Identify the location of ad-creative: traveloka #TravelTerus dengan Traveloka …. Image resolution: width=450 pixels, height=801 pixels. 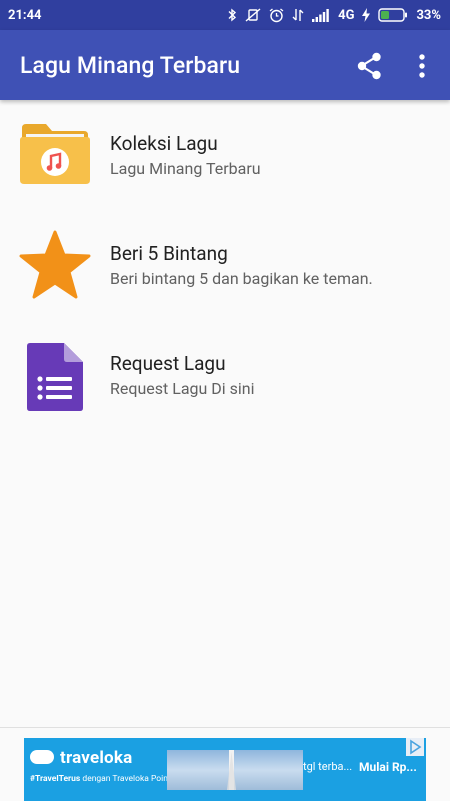
(225, 769).